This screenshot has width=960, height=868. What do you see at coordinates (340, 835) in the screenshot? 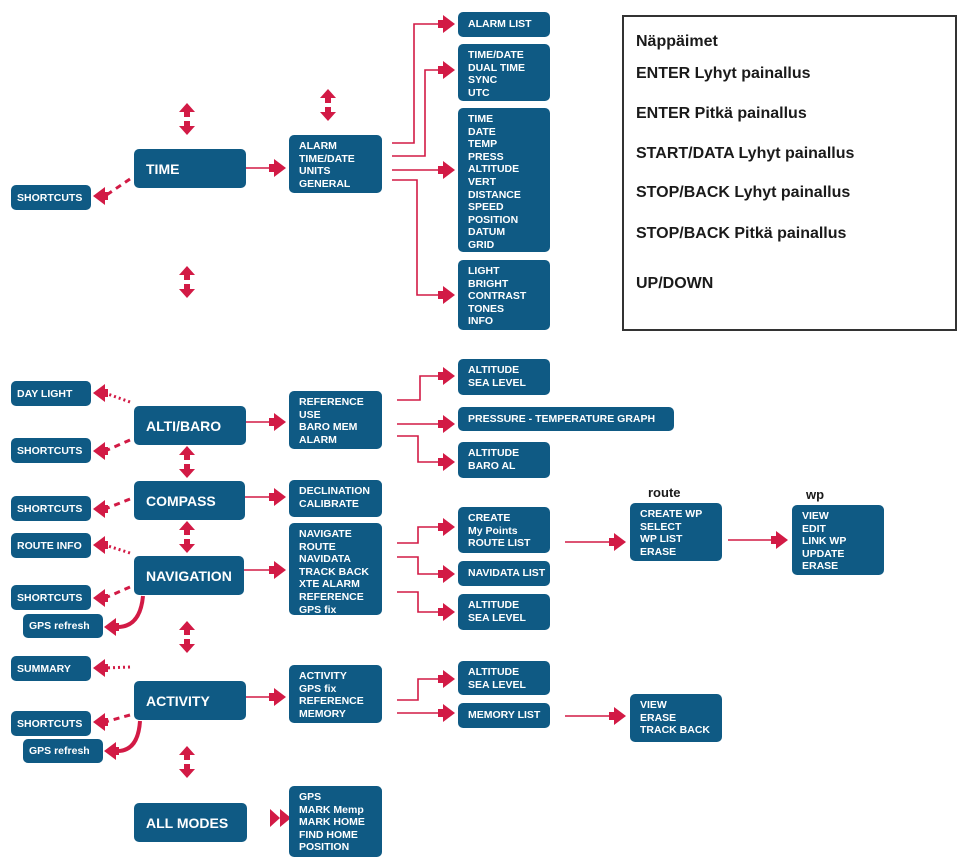
I see `menu-item: FIND HOME` at bounding box center [340, 835].